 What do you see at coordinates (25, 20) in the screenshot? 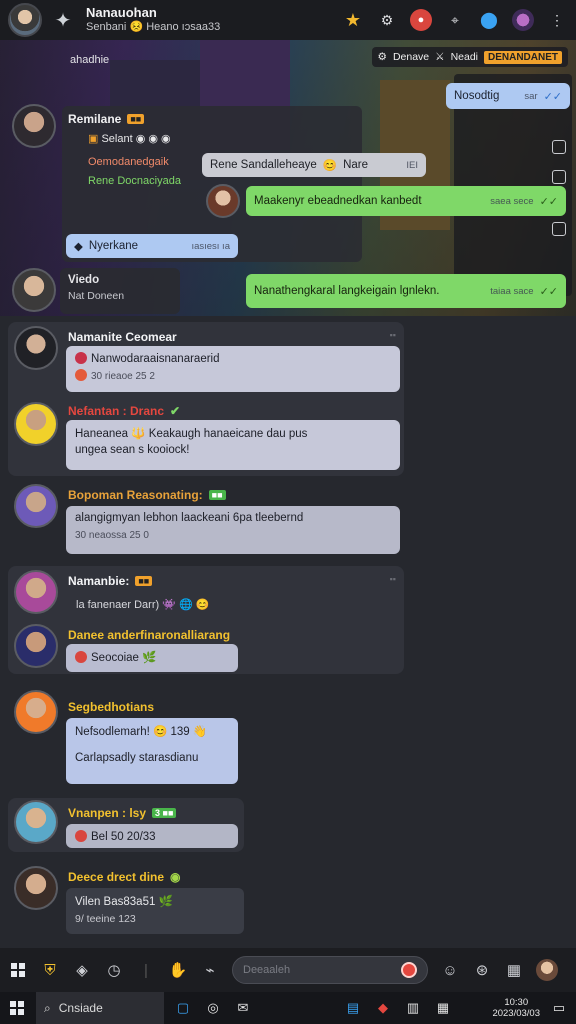
I see `profile-avatar` at bounding box center [25, 20].